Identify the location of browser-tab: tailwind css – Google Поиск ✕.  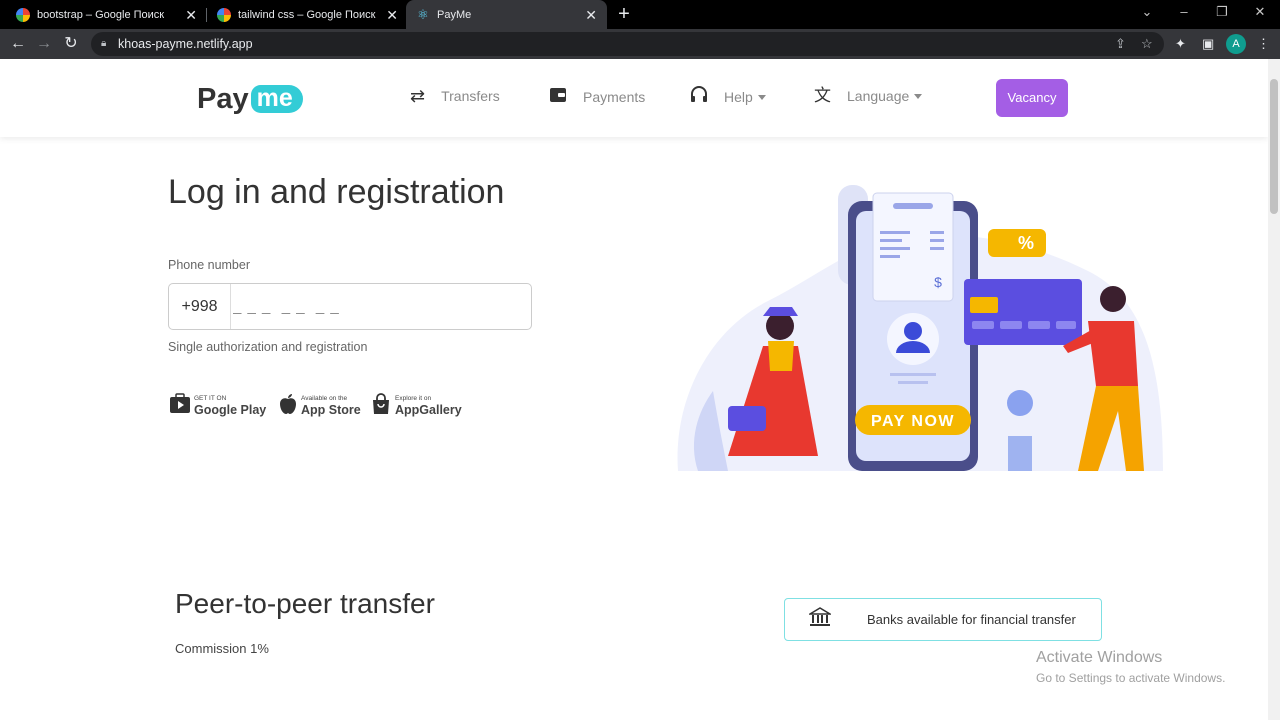
(307, 14).